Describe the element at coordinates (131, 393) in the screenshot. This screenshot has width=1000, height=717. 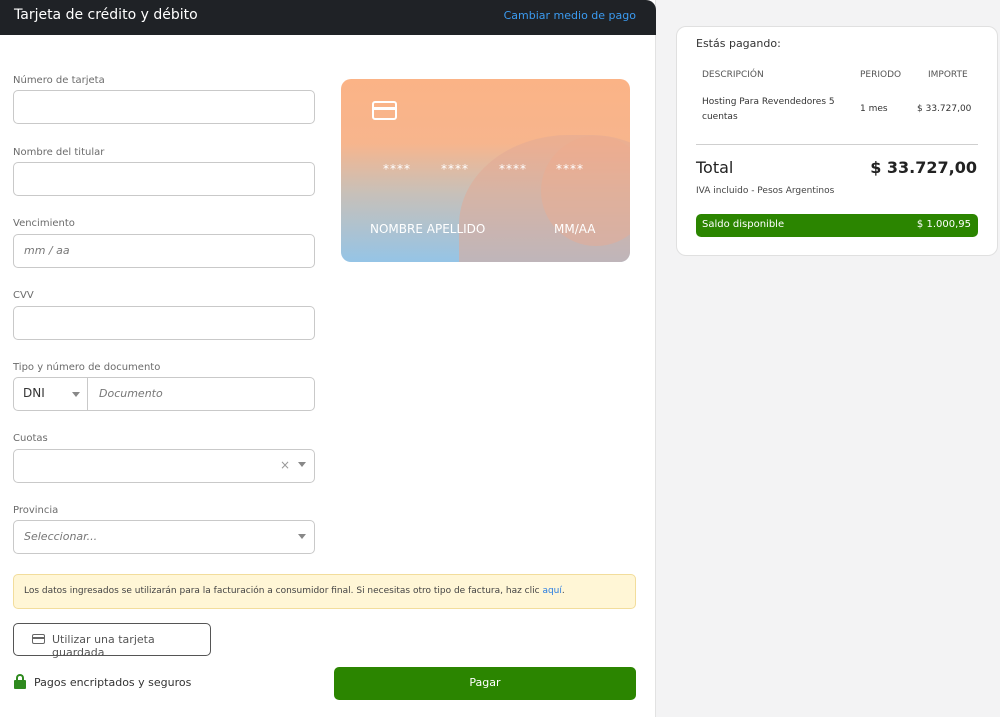
I see `document-number-placeholder: Documento` at that location.